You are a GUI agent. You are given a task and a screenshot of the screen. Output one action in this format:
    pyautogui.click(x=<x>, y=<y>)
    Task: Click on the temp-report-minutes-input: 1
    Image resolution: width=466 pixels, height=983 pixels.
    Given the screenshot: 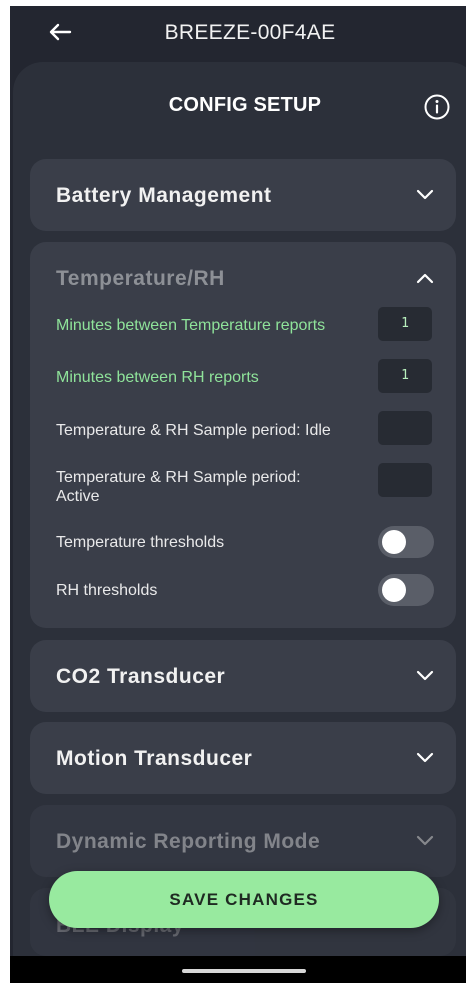 What is the action you would take?
    pyautogui.click(x=405, y=324)
    